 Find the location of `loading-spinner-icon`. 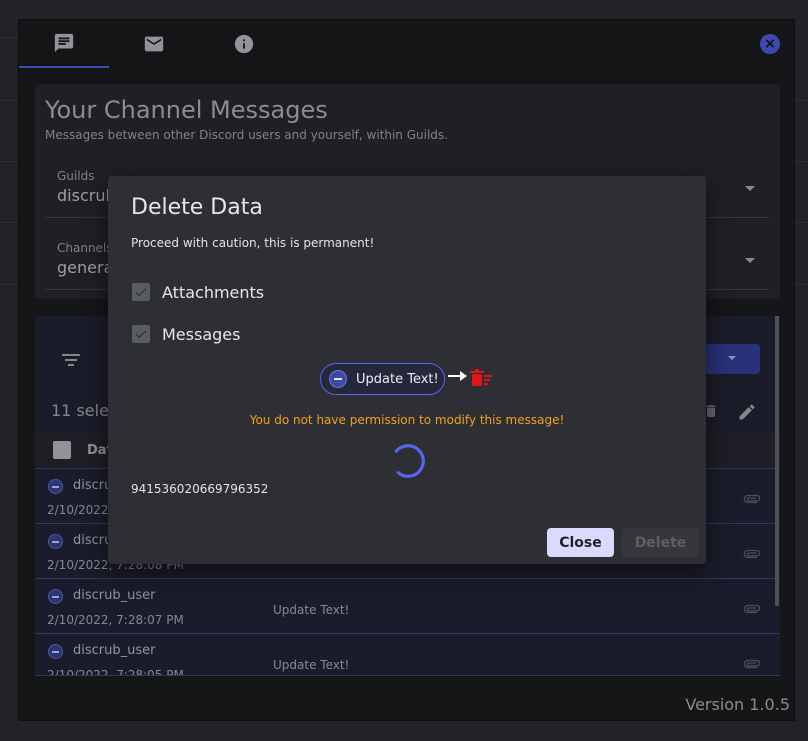

loading-spinner-icon is located at coordinates (408, 461).